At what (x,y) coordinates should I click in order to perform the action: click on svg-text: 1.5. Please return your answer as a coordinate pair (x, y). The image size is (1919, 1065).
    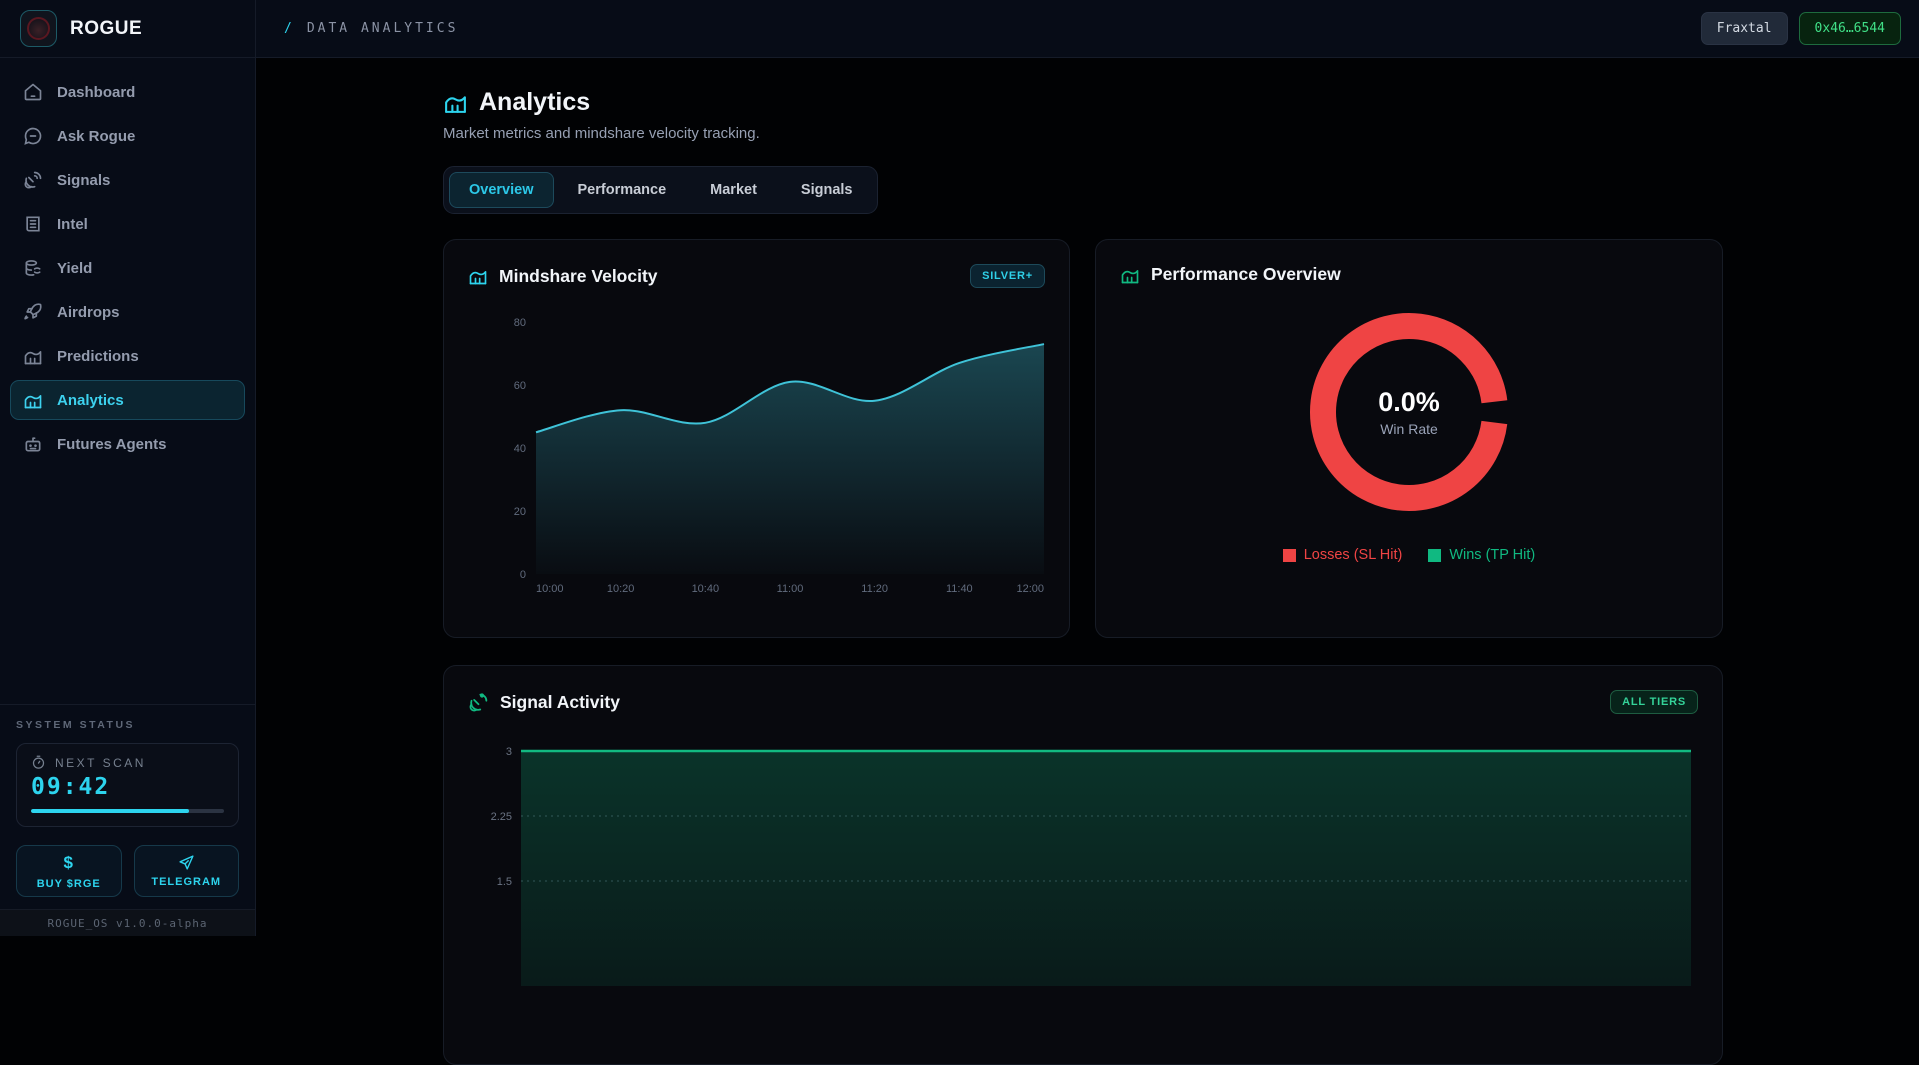
    Looking at the image, I should click on (504, 882).